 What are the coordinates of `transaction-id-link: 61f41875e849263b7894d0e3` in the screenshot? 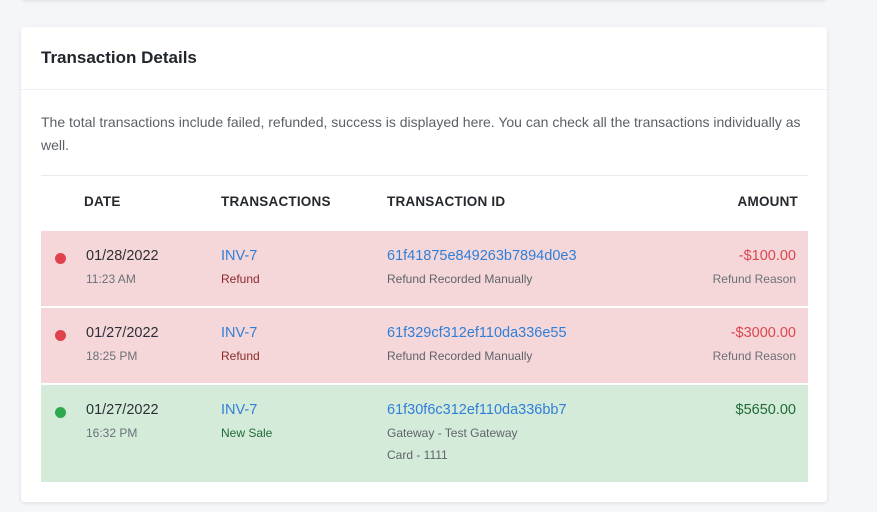 It's located at (482, 256).